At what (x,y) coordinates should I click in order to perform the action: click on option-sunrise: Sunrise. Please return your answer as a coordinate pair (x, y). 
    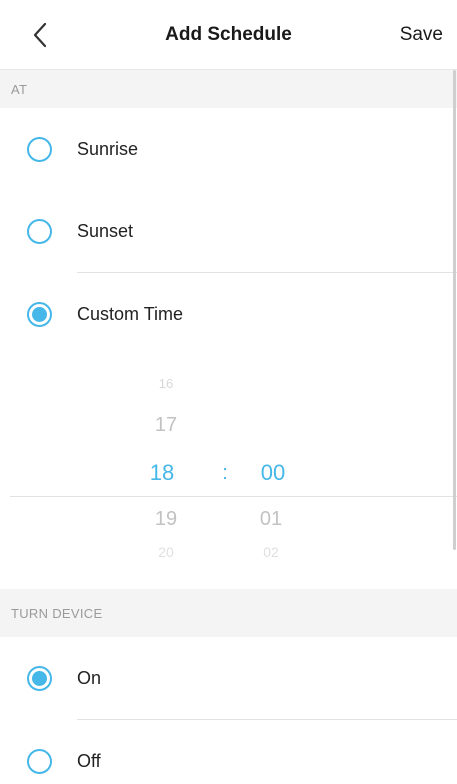
    Looking at the image, I should click on (228, 149).